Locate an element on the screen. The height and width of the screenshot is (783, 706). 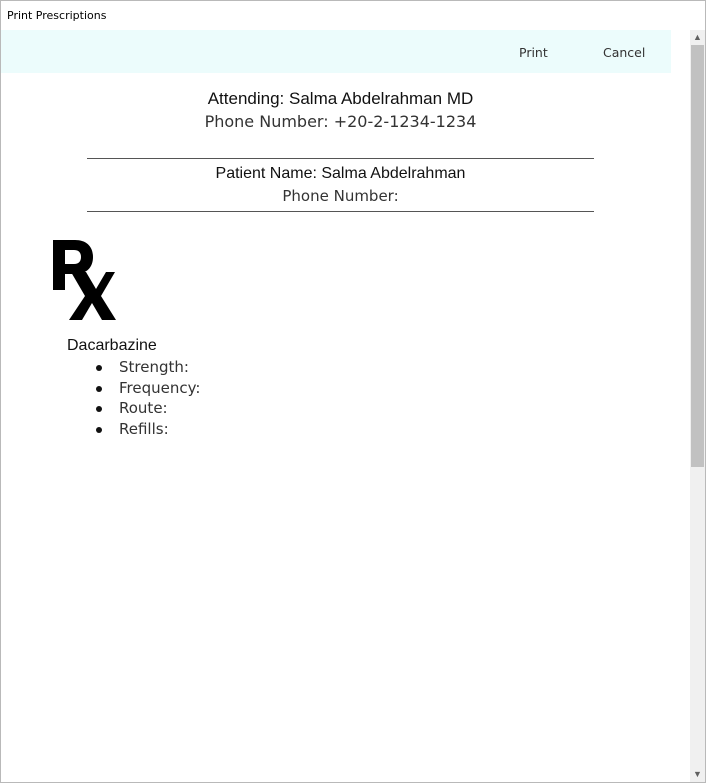
title-bar: Print Prescriptions is located at coordinates (353, 15).